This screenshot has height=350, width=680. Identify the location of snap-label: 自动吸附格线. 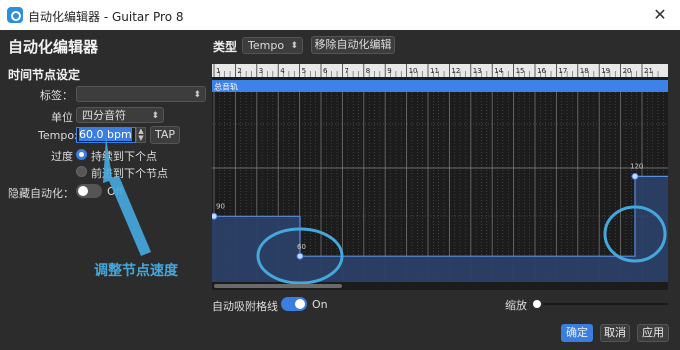
(245, 306).